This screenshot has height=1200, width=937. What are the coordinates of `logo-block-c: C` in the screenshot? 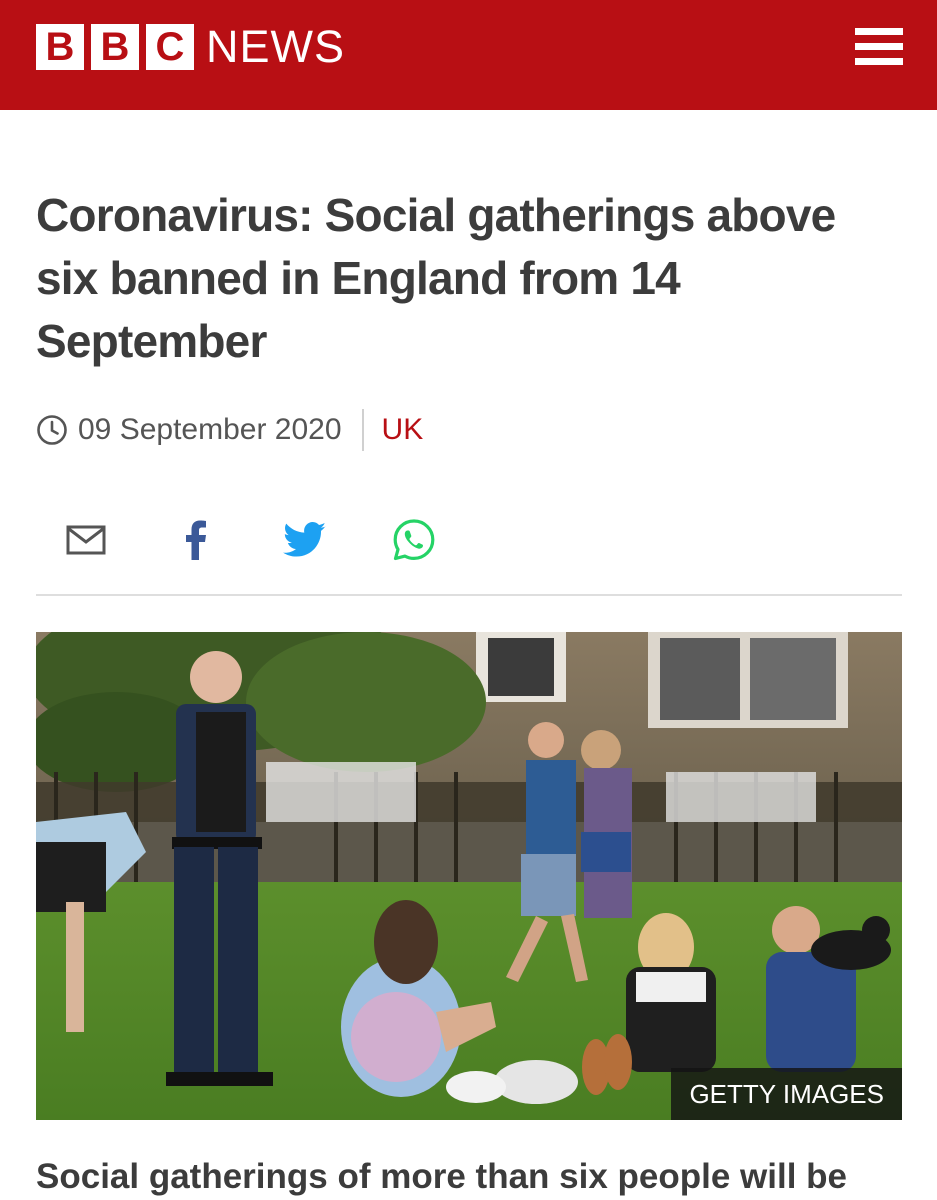 It's located at (170, 47).